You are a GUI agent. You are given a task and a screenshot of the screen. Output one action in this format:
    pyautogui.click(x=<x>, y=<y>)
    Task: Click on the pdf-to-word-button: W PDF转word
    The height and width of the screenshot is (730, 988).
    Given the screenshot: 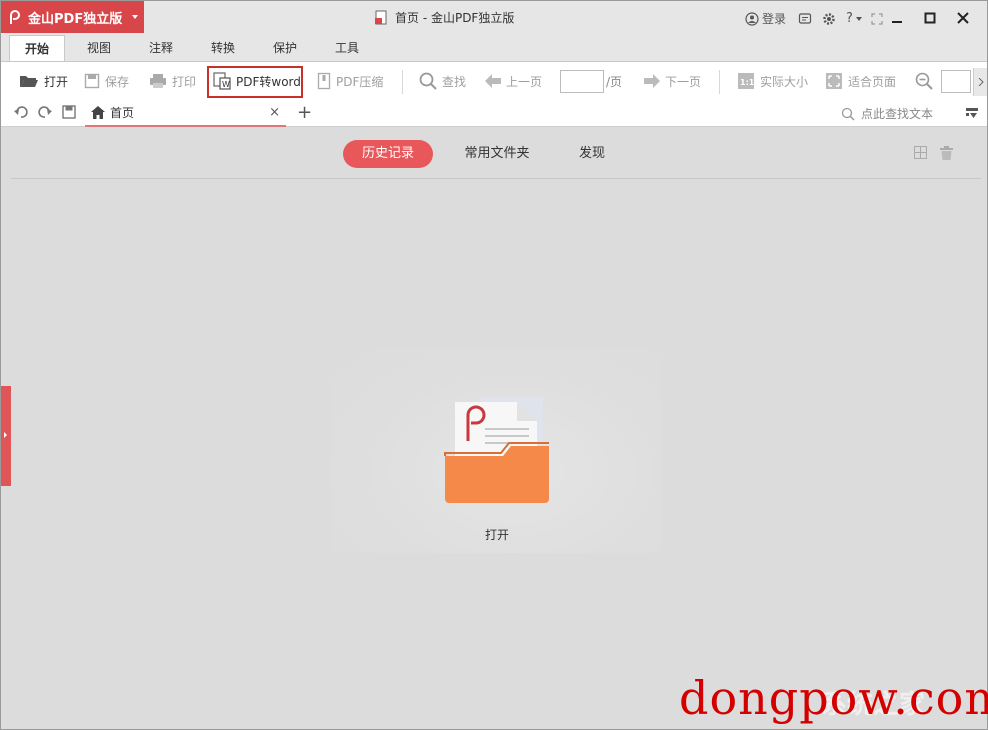 What is the action you would take?
    pyautogui.click(x=257, y=81)
    